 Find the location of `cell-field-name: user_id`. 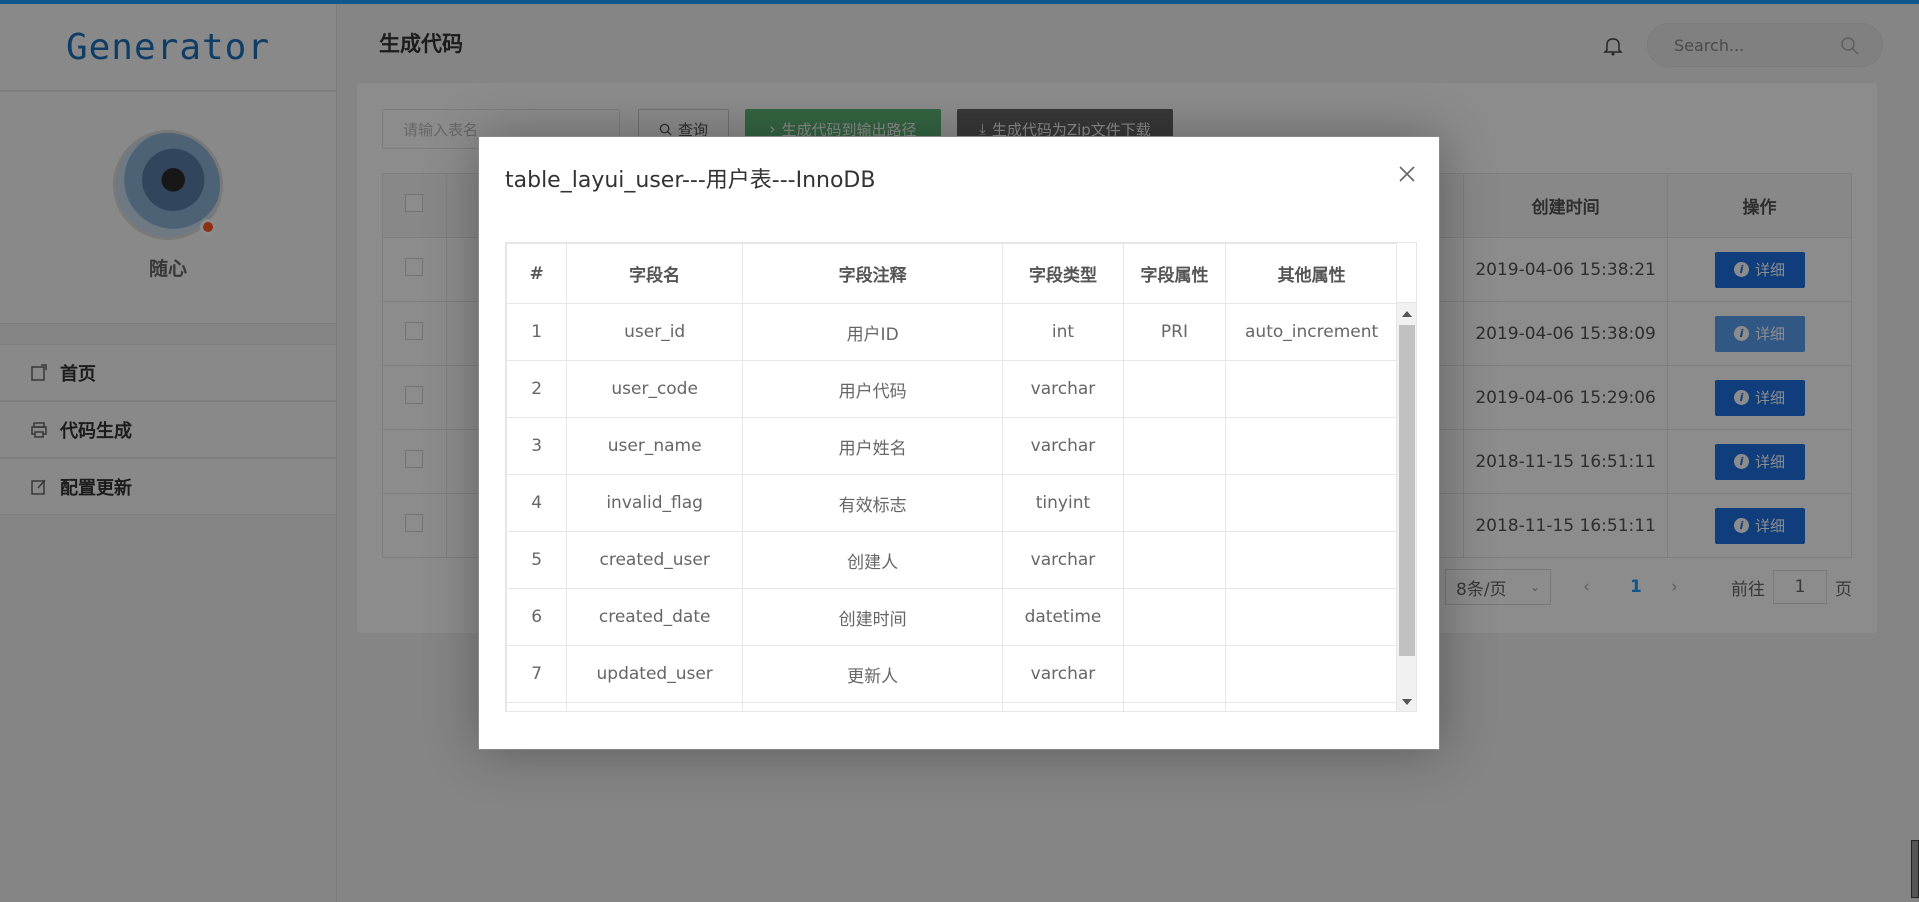

cell-field-name: user_id is located at coordinates (655, 332).